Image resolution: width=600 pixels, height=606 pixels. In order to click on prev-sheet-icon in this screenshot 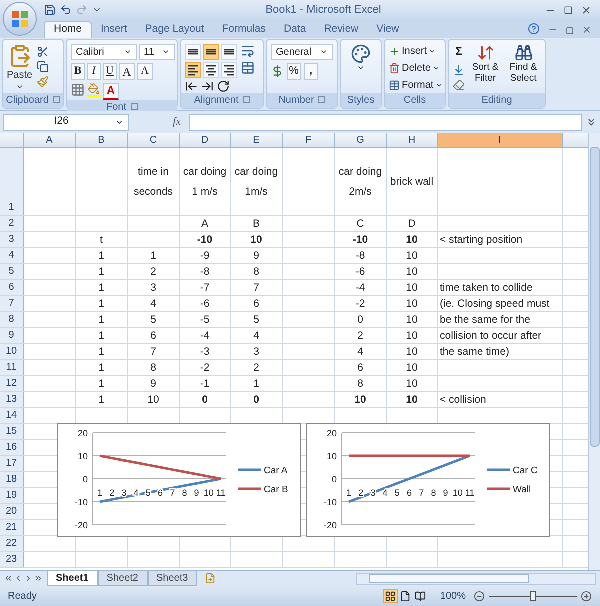, I will do `click(18, 578)`.